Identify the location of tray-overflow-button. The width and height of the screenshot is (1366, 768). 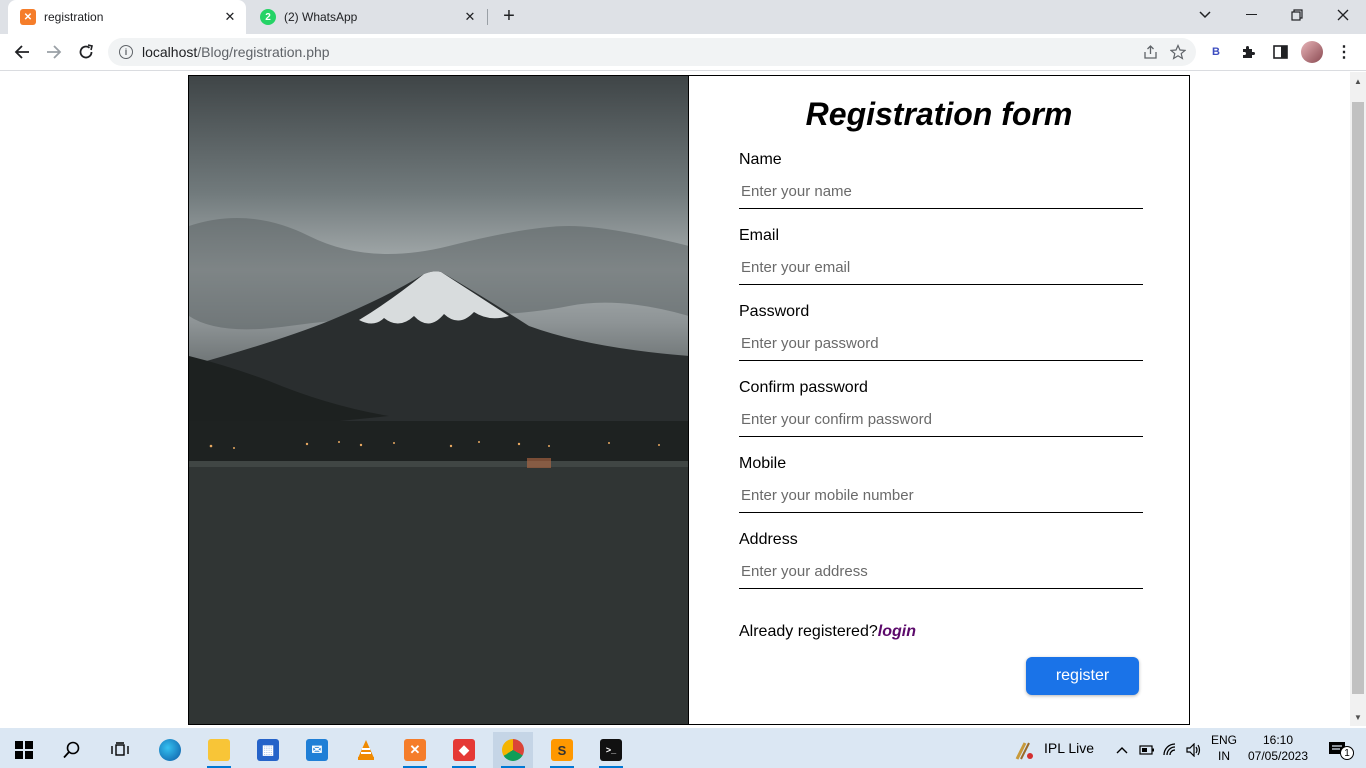
(1122, 750).